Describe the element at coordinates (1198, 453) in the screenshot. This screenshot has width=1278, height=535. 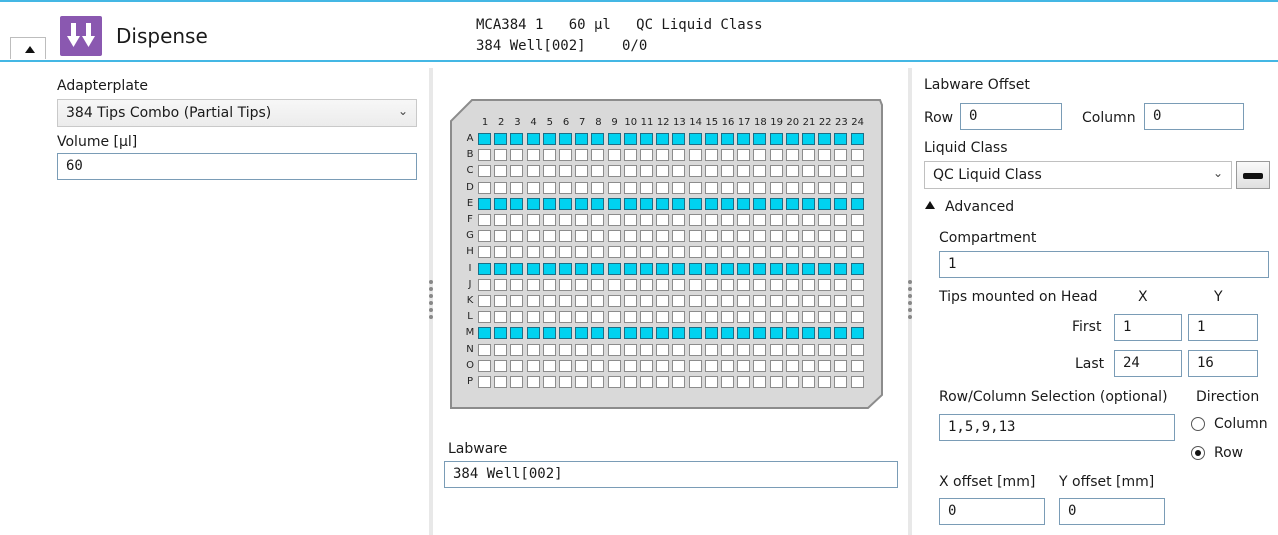
I see `direction-row-radio` at that location.